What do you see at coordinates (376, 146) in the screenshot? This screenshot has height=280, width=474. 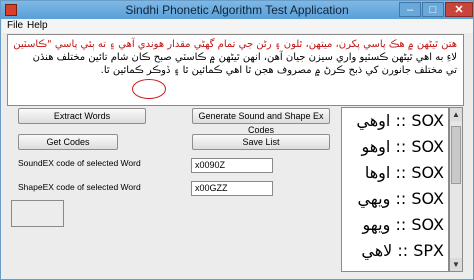 I see `list-item-word: اوهو` at bounding box center [376, 146].